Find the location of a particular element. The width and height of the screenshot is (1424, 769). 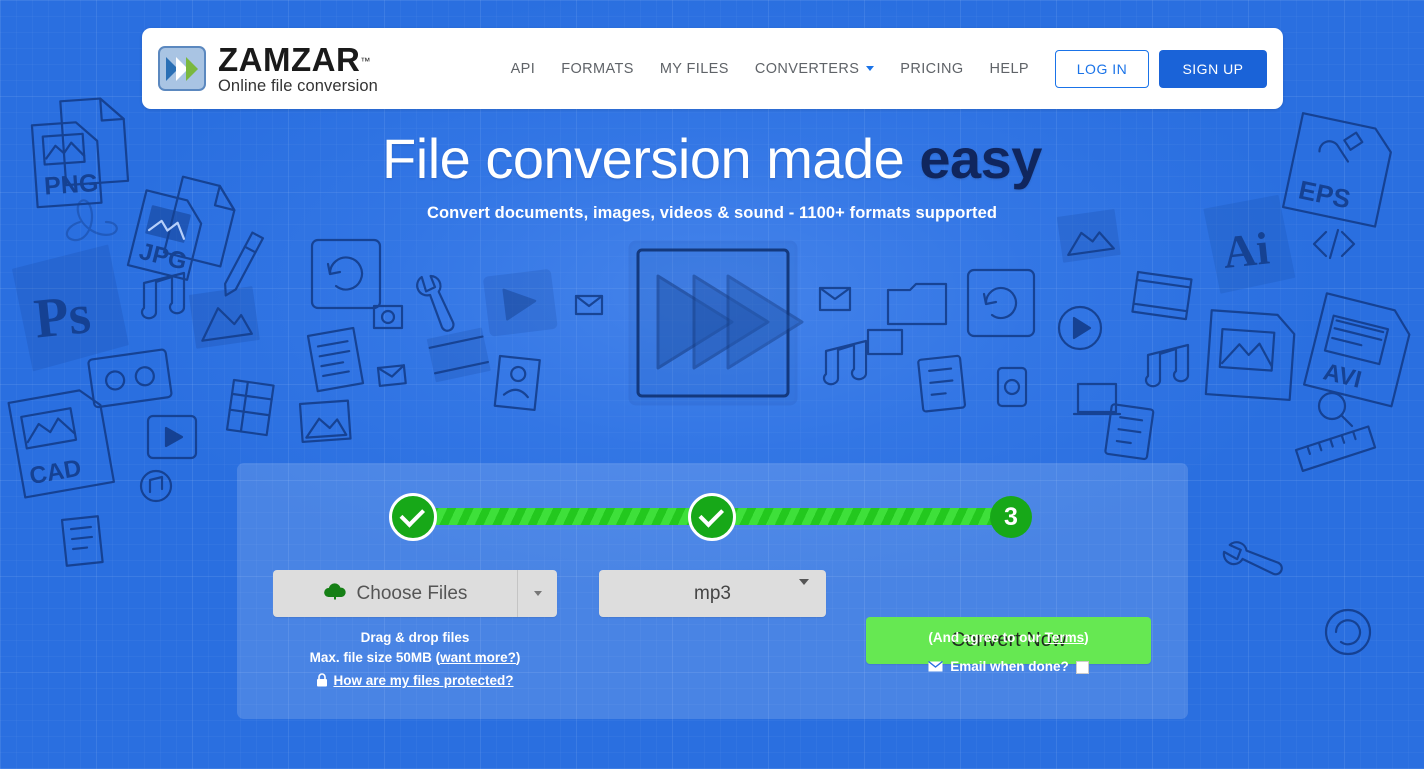

choose-files-label: Choose Files is located at coordinates (412, 593).